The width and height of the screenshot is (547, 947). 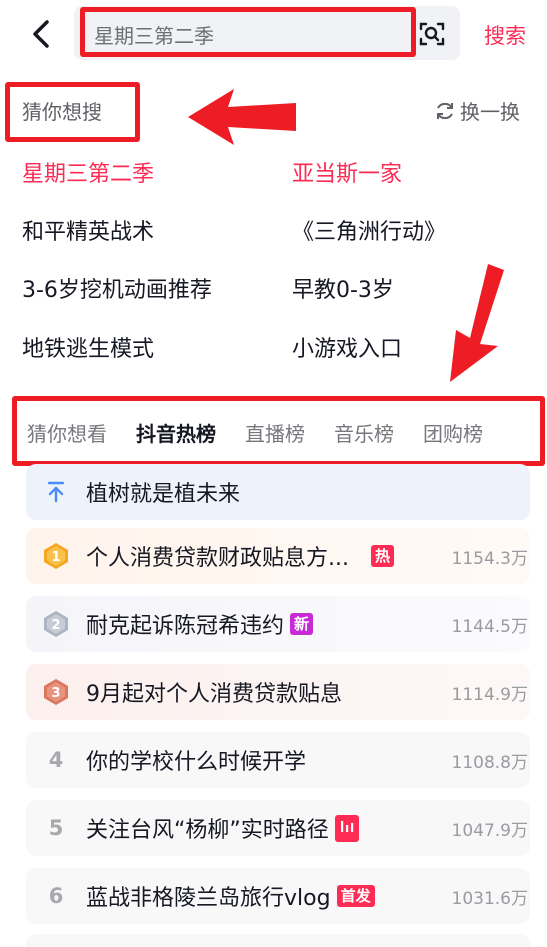 I want to click on search-button: 搜索, so click(x=505, y=35).